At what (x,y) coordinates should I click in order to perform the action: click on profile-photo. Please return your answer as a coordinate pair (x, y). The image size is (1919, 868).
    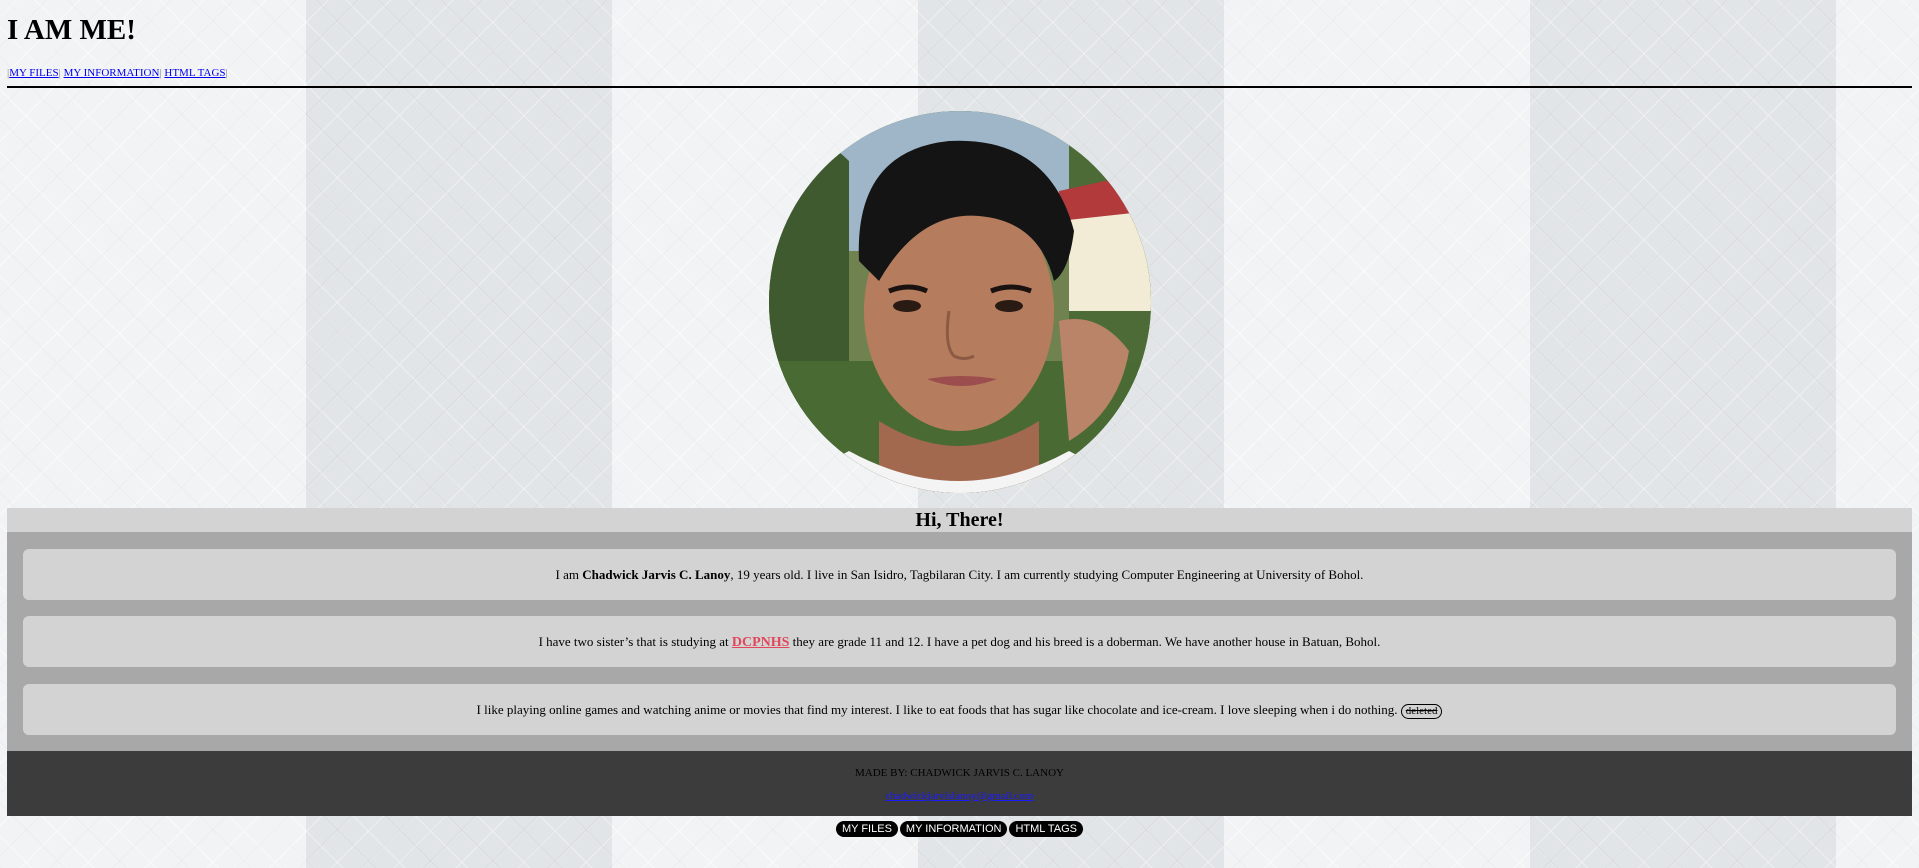
    Looking at the image, I should click on (960, 302).